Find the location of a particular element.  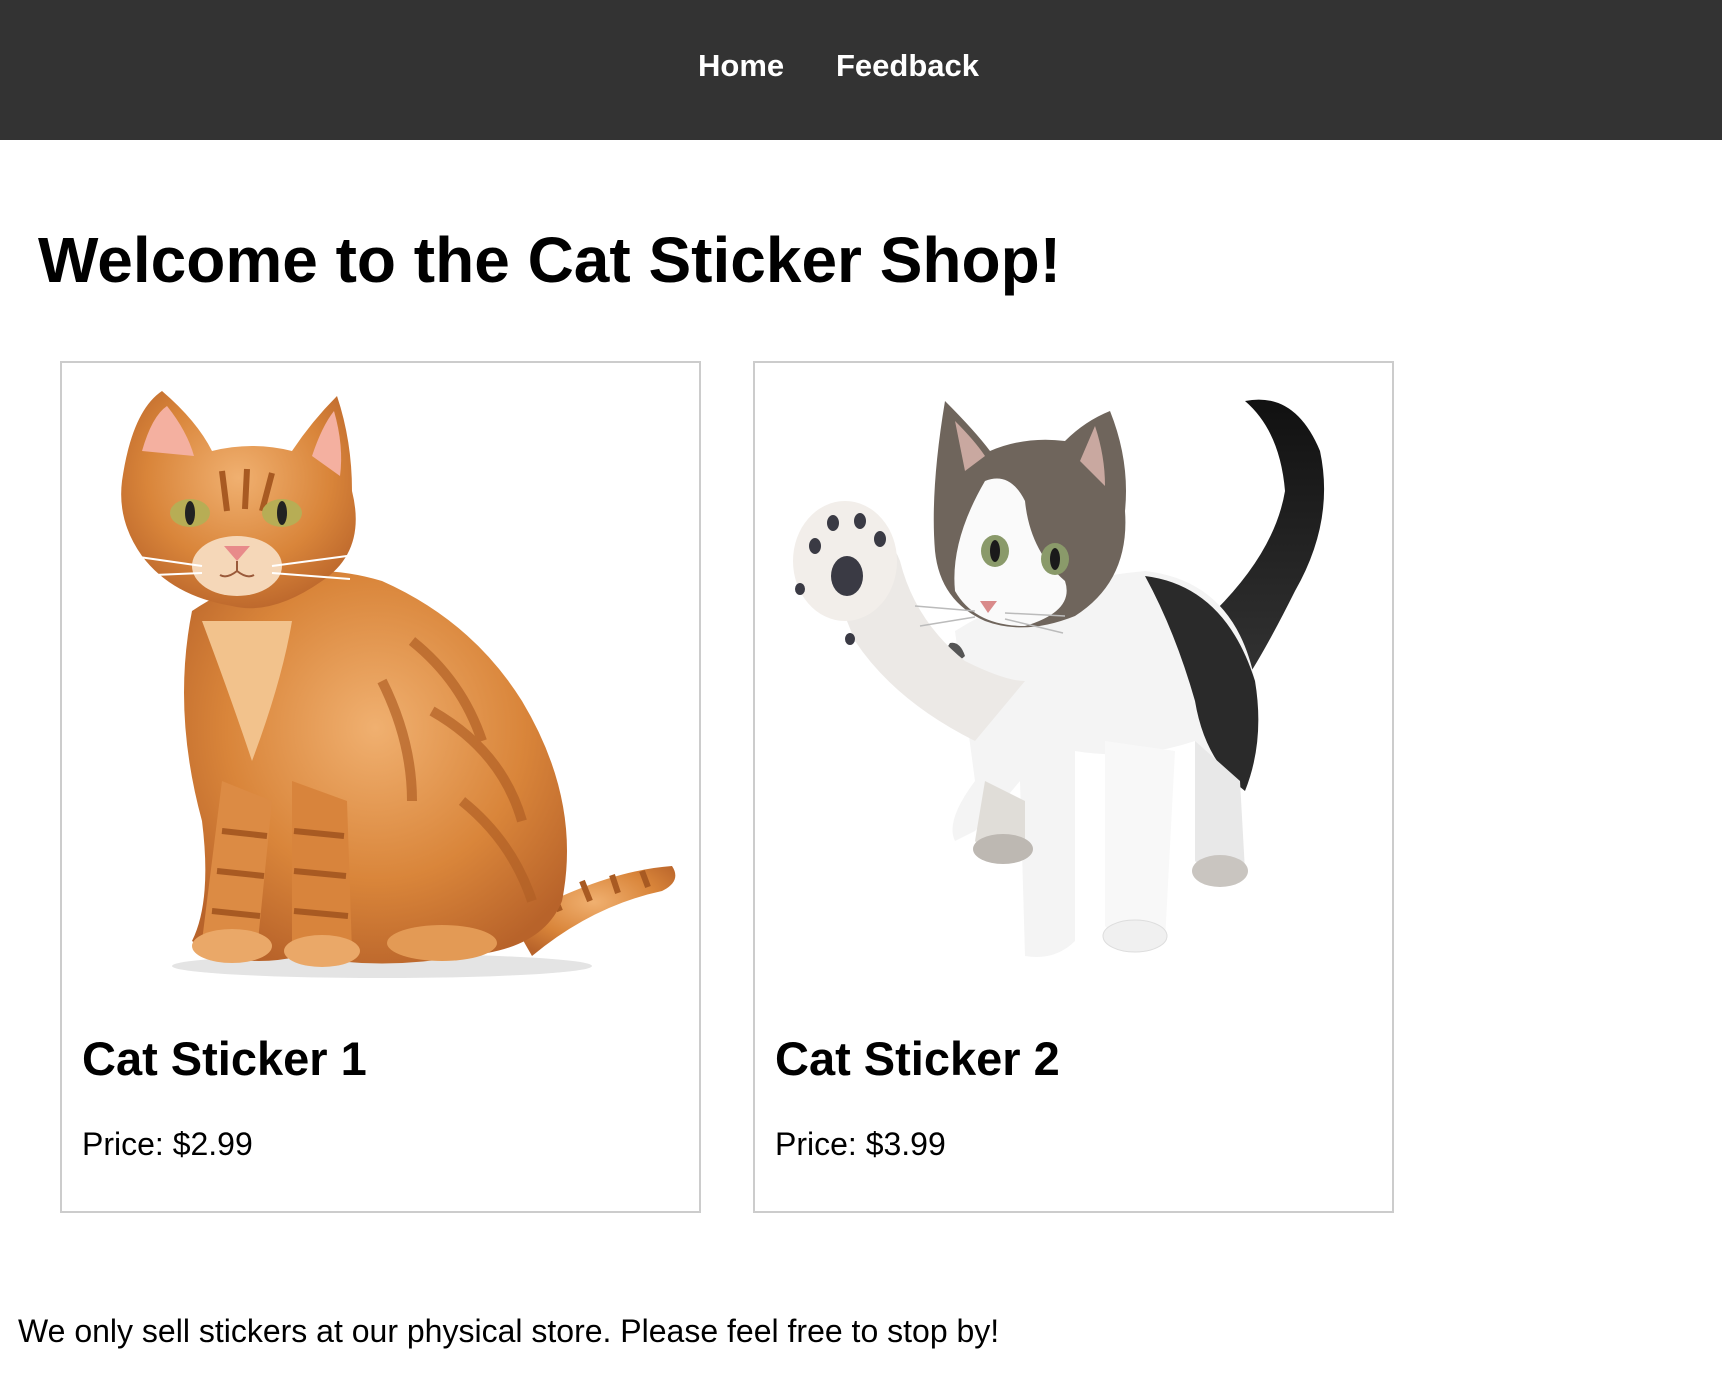

nav-link-feedback: Feedback is located at coordinates (907, 66).